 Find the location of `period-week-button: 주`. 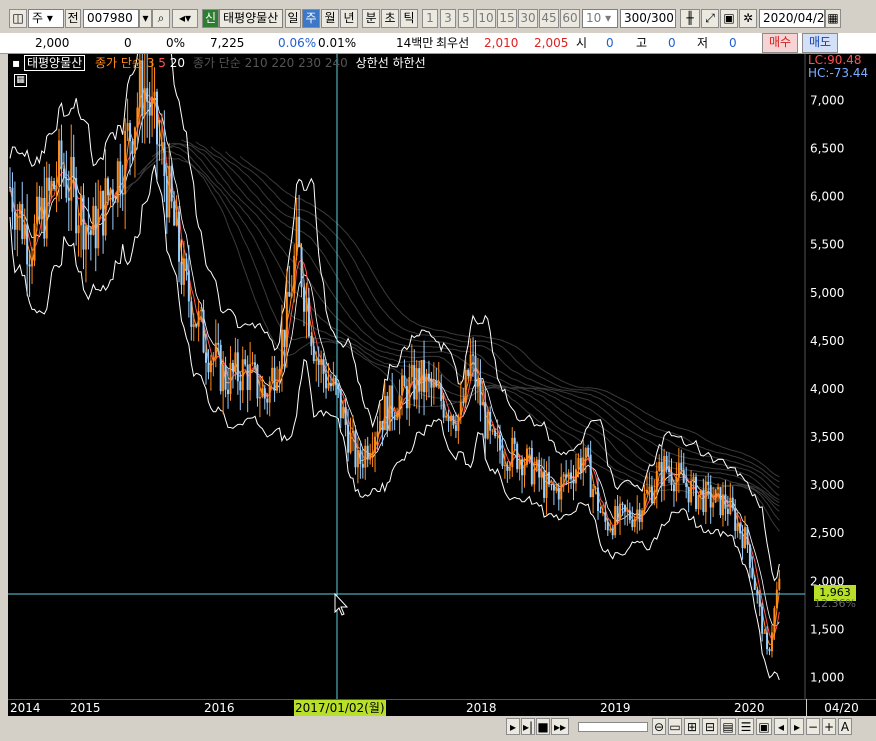

period-week-button: 주 is located at coordinates (311, 18).